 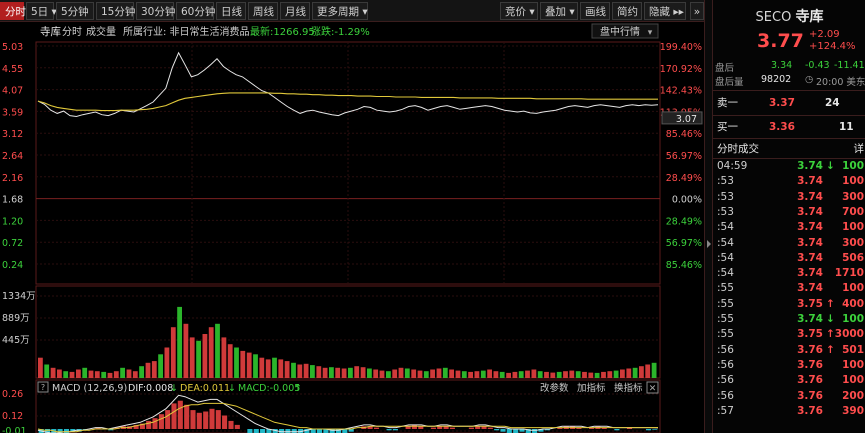 I want to click on period-tab-2: 5分钟, so click(x=75, y=11).